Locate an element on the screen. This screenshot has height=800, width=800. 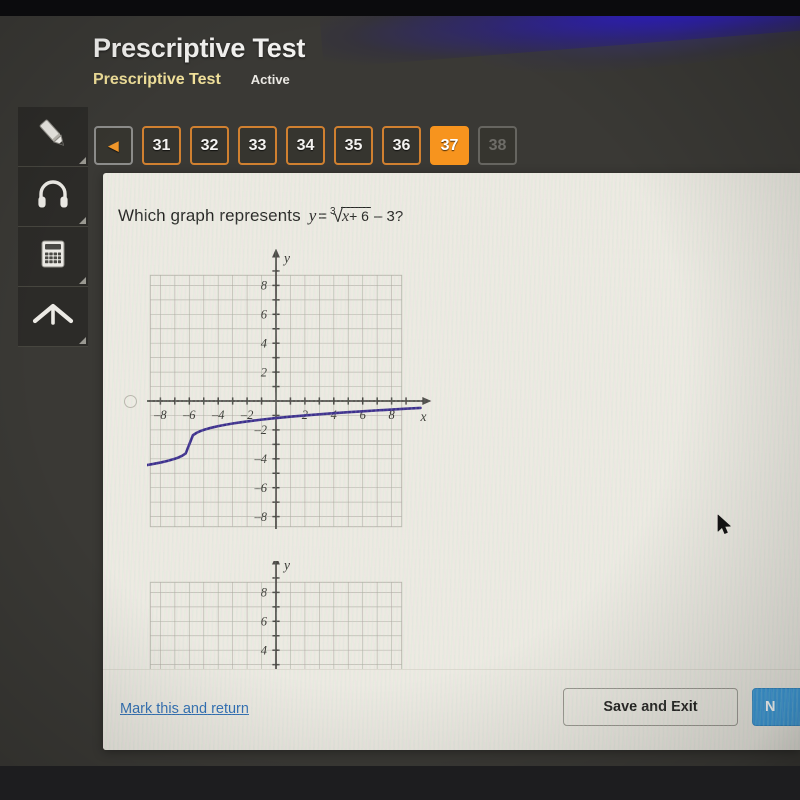
status-badge: Active is located at coordinates (270, 79).